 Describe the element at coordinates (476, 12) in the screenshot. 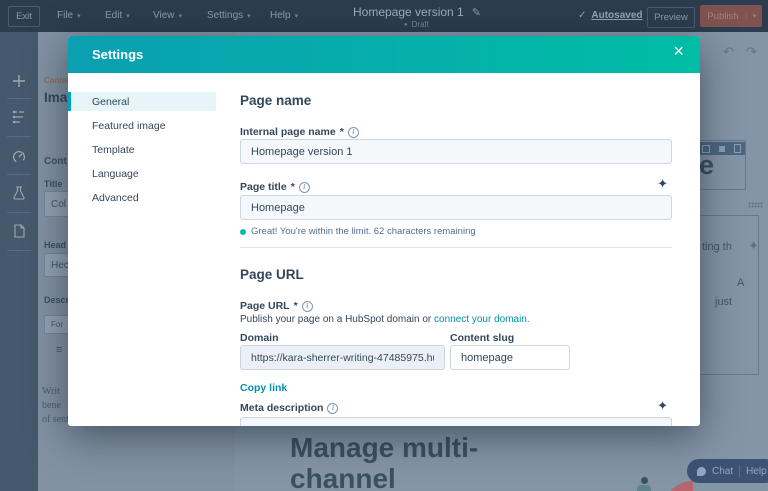

I see `pencil-icon: ✎` at that location.